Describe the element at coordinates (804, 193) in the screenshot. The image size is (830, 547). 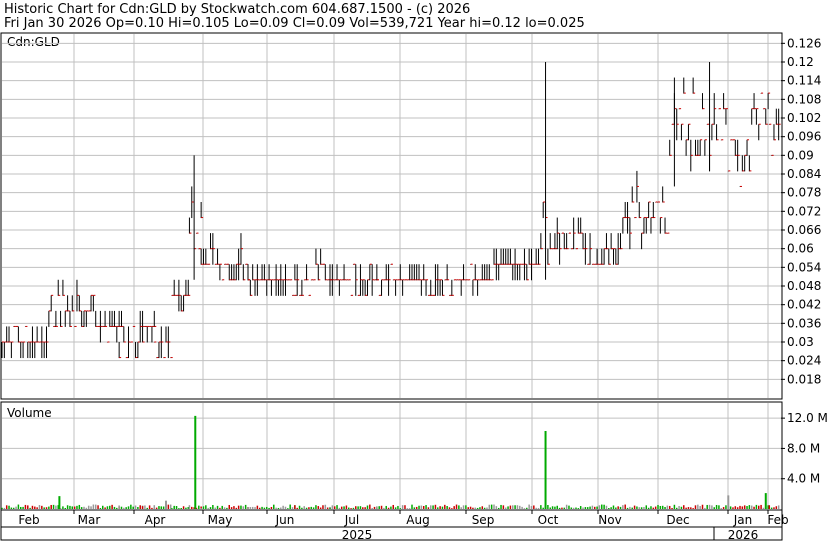
I see `y-tick-label: 0.078` at that location.